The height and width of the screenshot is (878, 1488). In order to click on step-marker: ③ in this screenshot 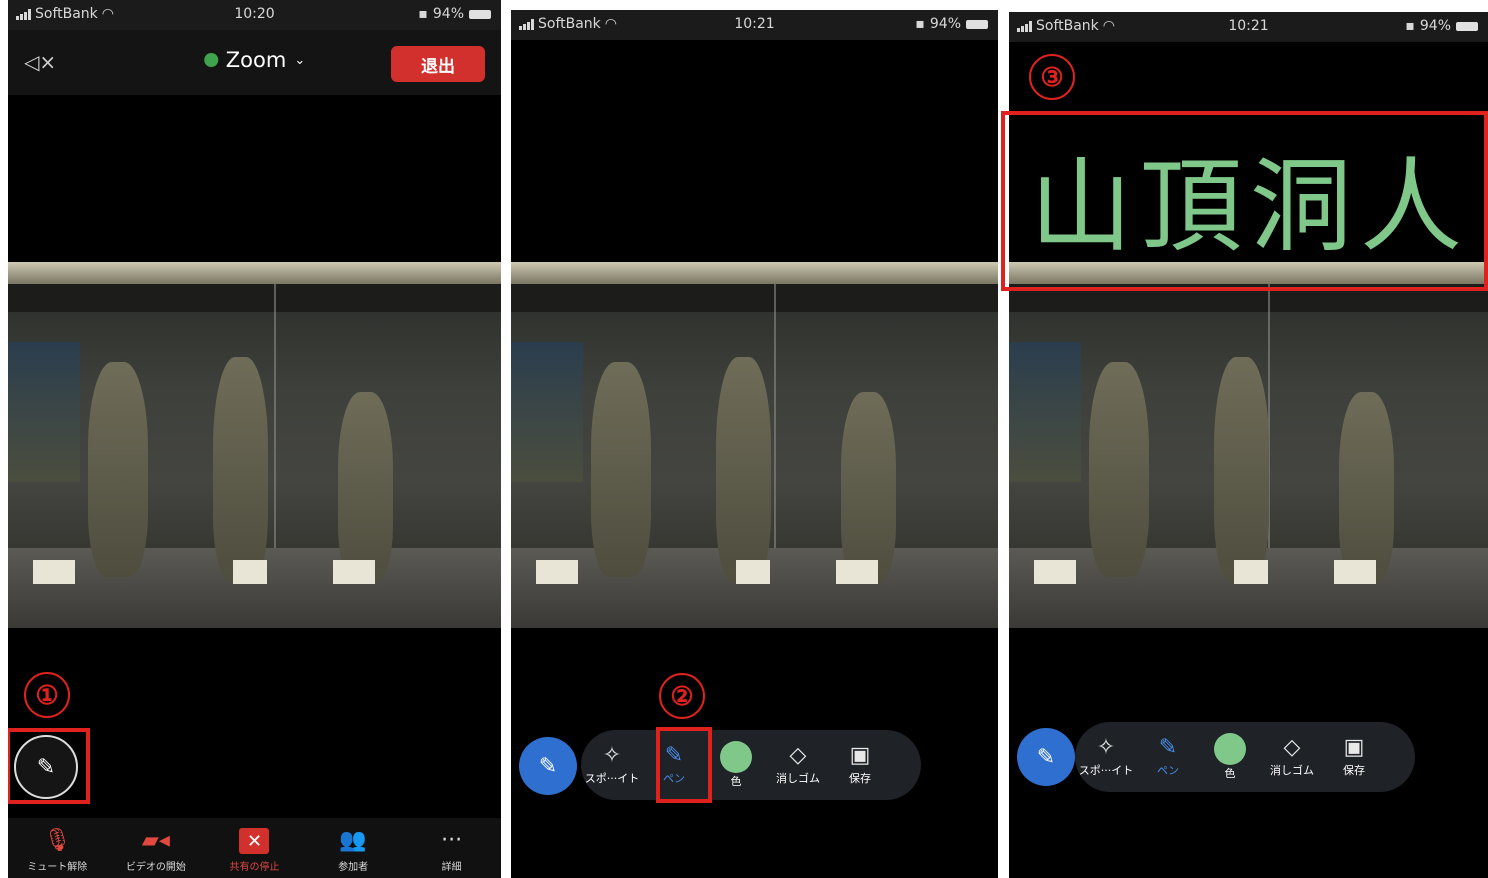, I will do `click(1052, 77)`.